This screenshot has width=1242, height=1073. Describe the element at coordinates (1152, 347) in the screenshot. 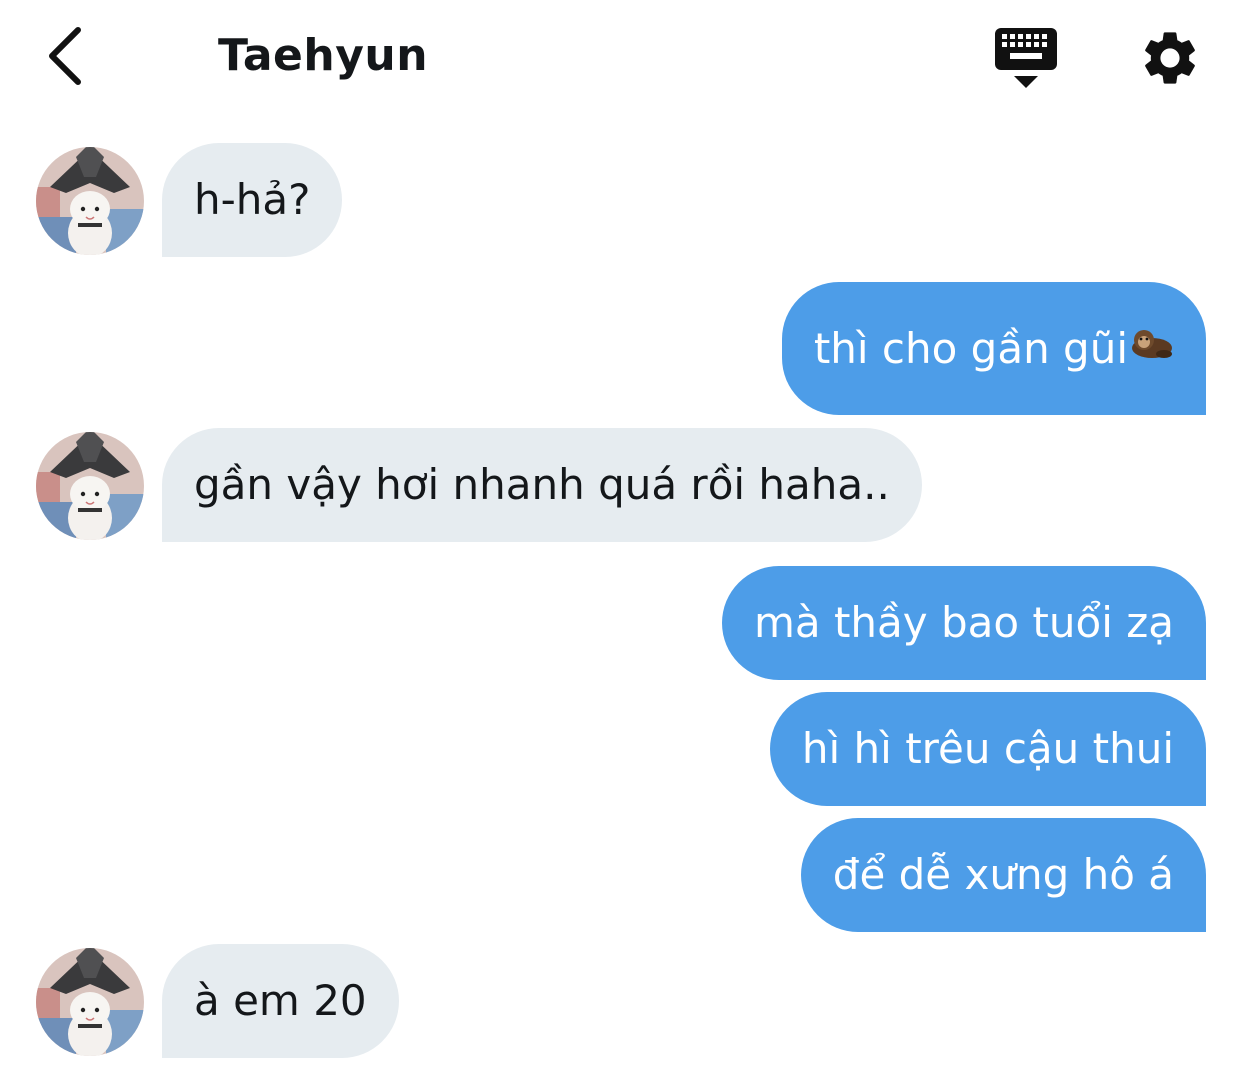

I see `otter-emoji-icon` at that location.